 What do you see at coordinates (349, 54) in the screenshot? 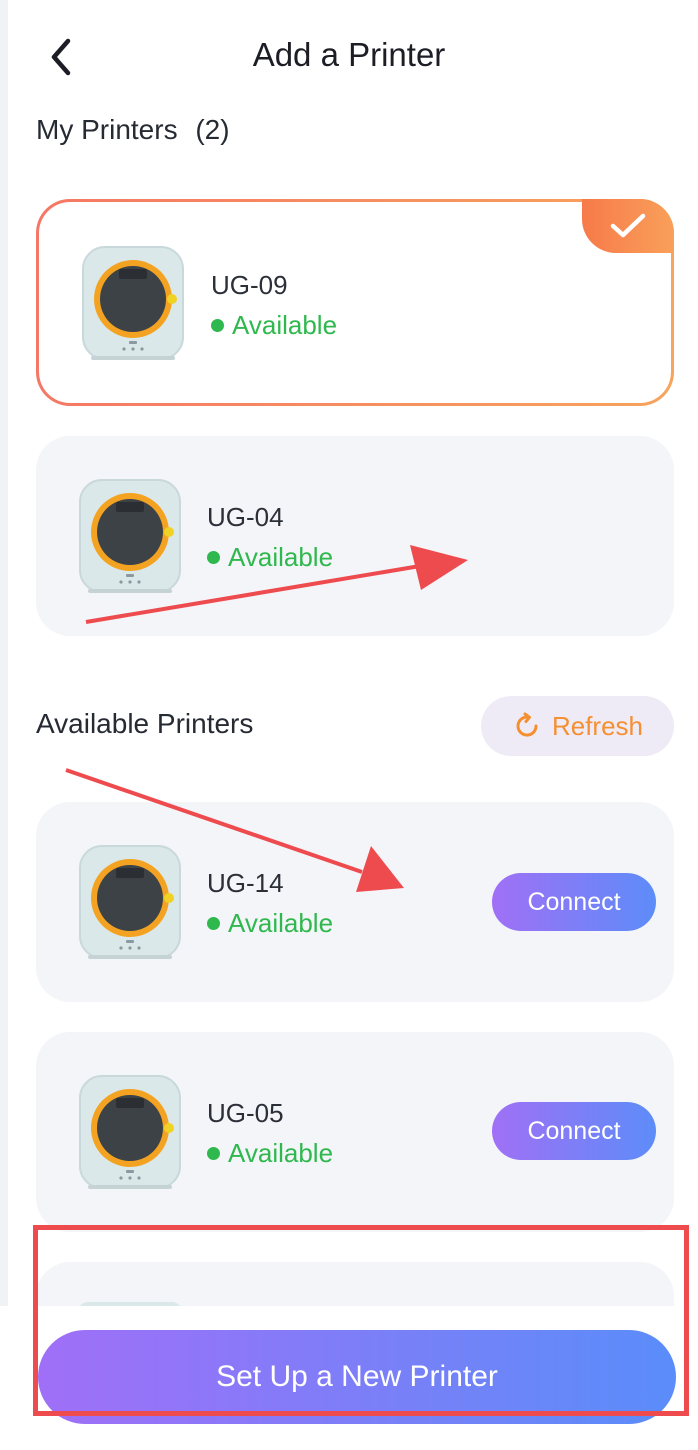
I see `page-title: Add a Printer` at bounding box center [349, 54].